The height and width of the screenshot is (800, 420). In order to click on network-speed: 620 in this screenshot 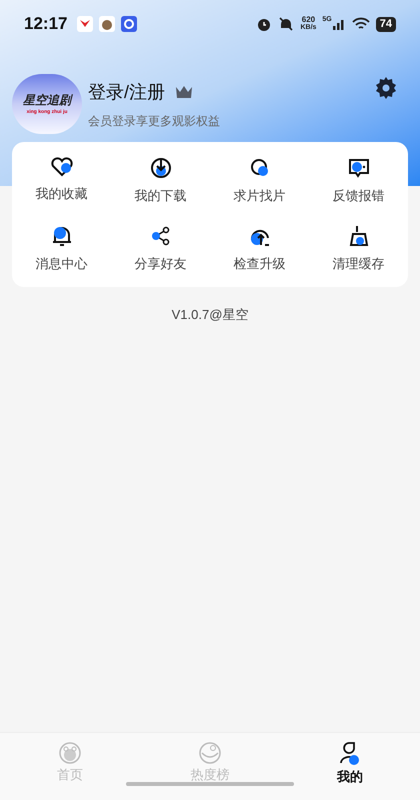, I will do `click(309, 20)`.